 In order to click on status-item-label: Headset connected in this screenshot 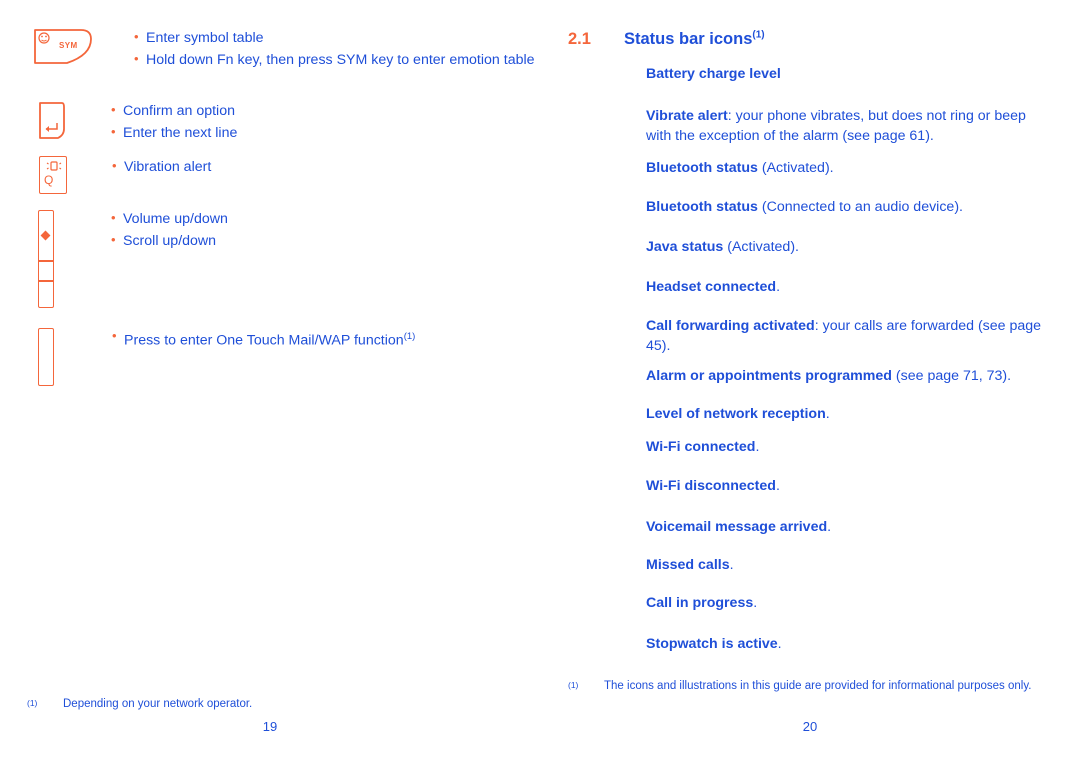, I will do `click(711, 287)`.